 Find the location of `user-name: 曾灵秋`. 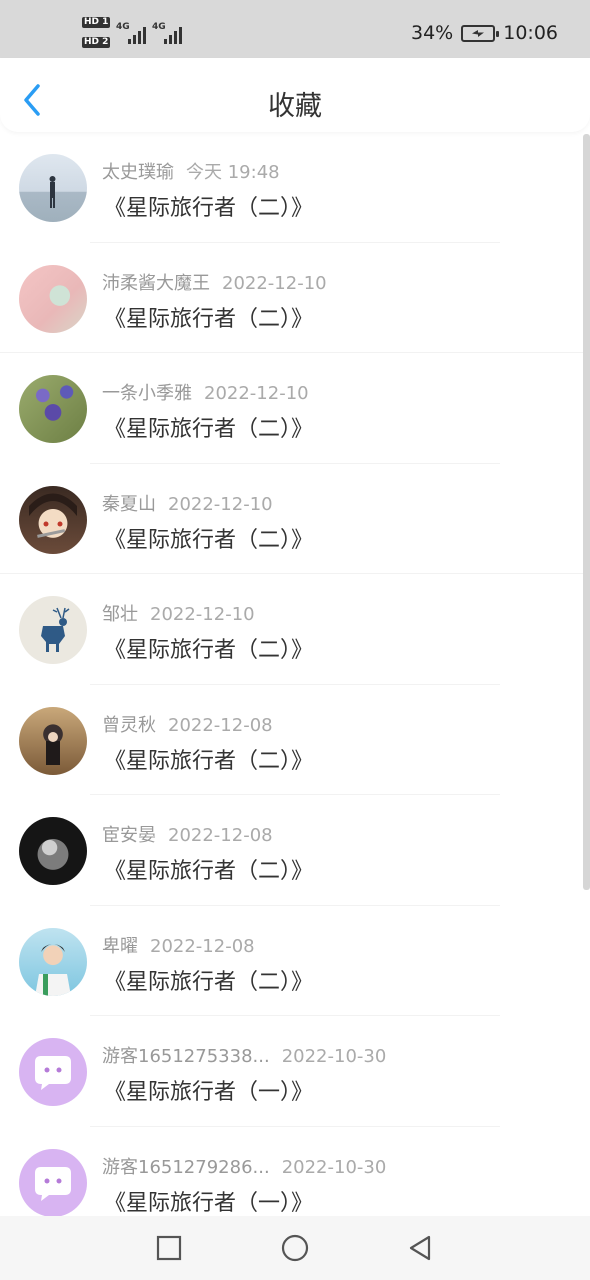

user-name: 曾灵秋 is located at coordinates (129, 725).